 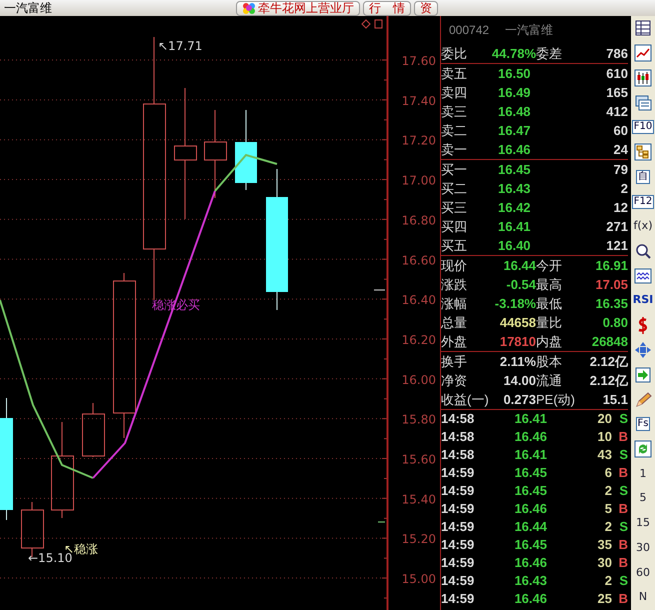 What do you see at coordinates (515, 189) in the screenshot?
I see `order-price: 16.43` at bounding box center [515, 189].